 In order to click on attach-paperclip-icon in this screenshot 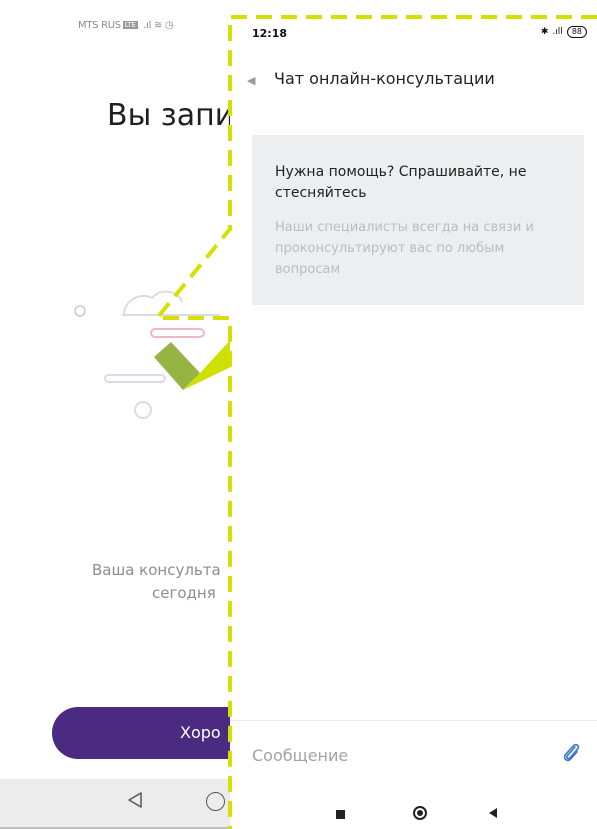, I will do `click(571, 753)`.